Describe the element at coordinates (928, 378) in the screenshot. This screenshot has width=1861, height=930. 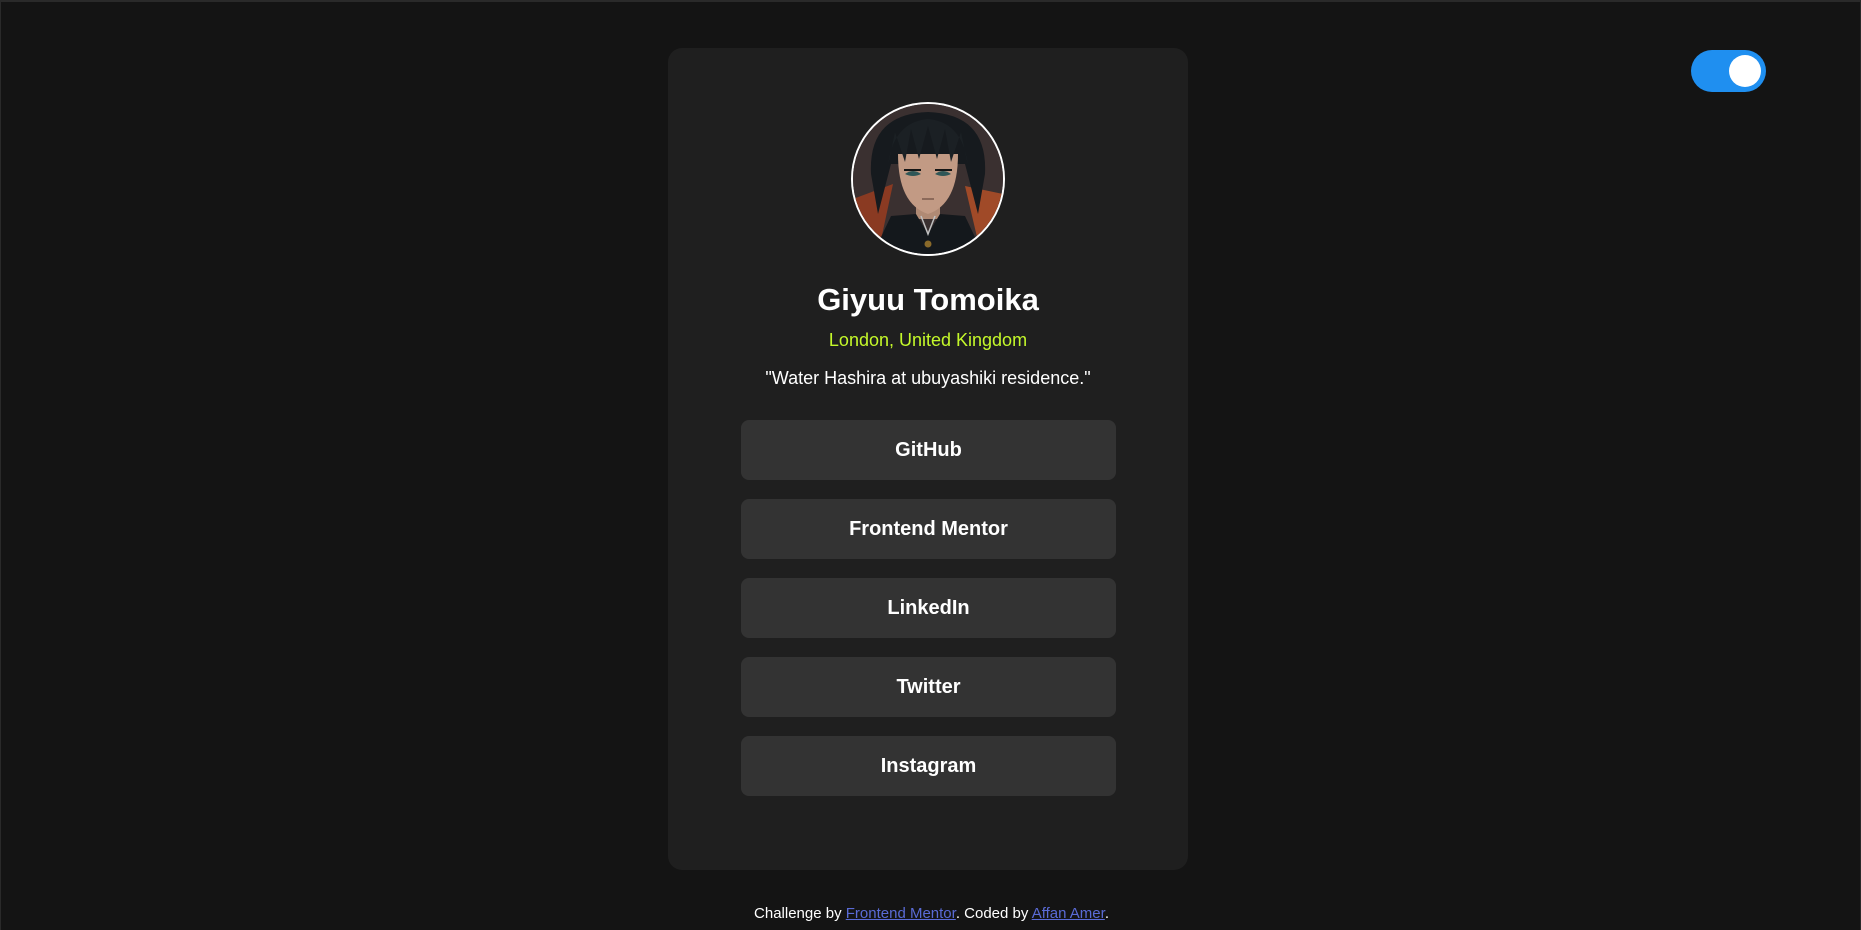
I see `profile-bio: "Water Hashira at ubuyashiki residence."` at that location.